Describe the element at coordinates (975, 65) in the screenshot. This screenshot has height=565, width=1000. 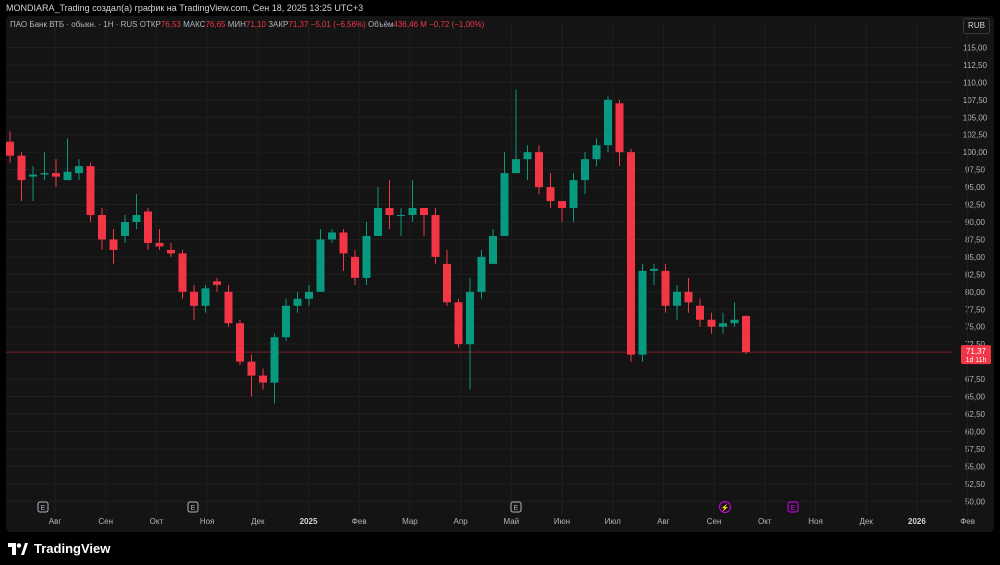
I see `y-tick-label: 112,50` at that location.